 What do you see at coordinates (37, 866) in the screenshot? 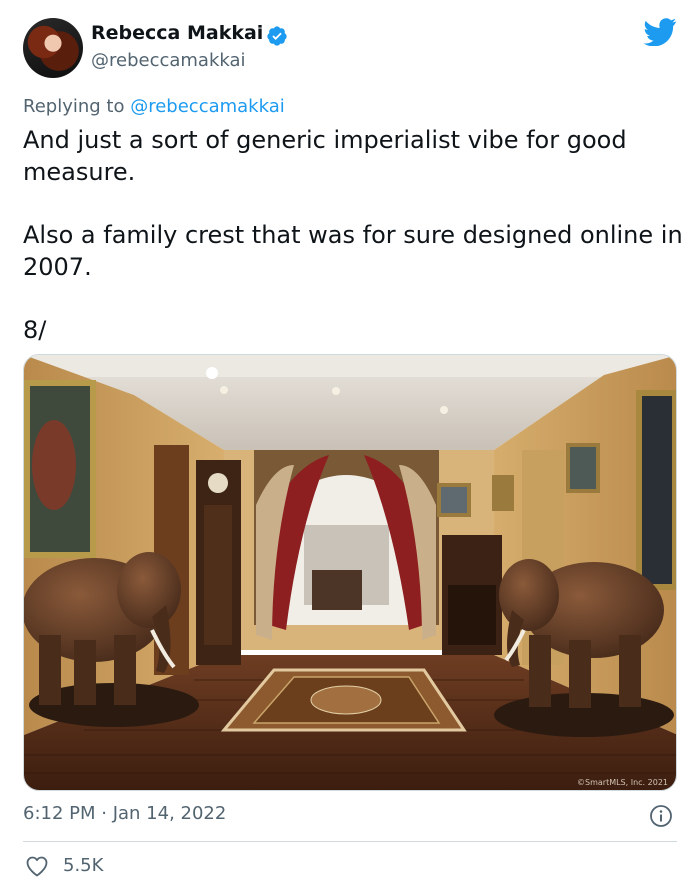
I see `heart-icon` at bounding box center [37, 866].